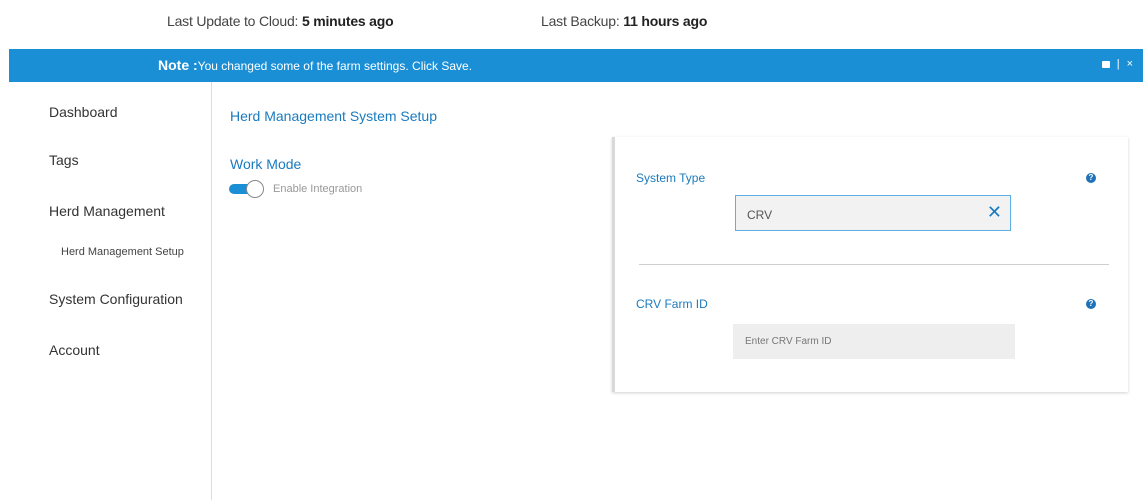 The height and width of the screenshot is (500, 1143). What do you see at coordinates (266, 164) in the screenshot?
I see `work-mode-heading: Work Mode` at bounding box center [266, 164].